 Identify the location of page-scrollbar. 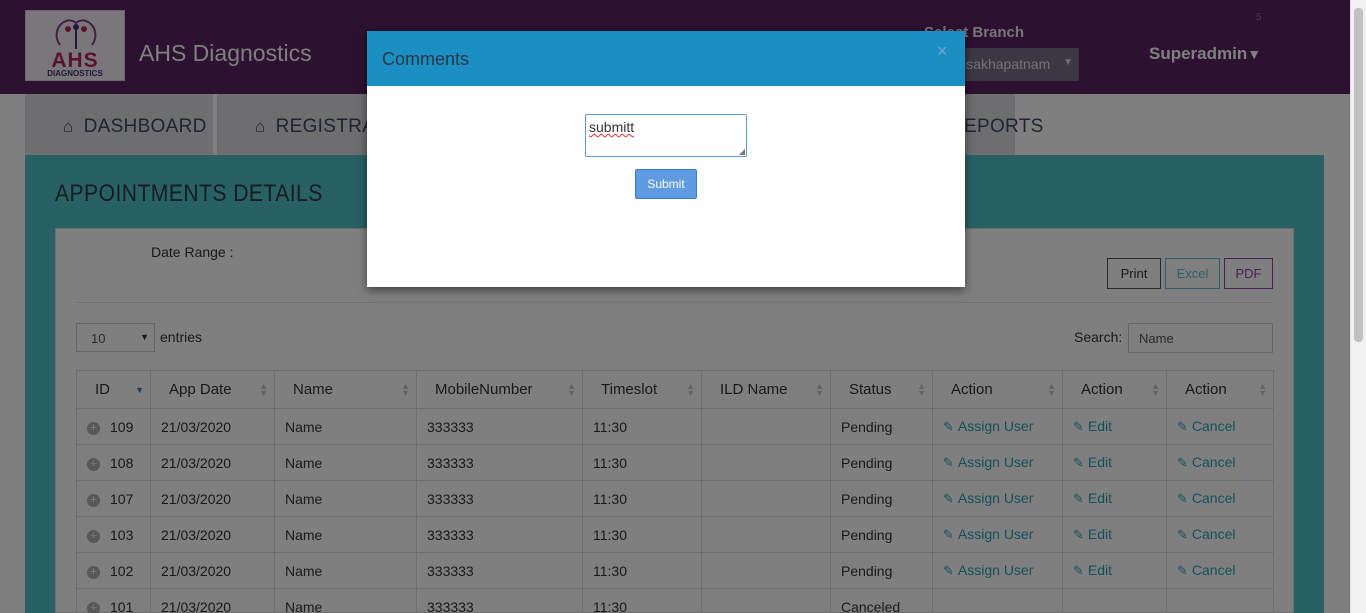
(1358, 306).